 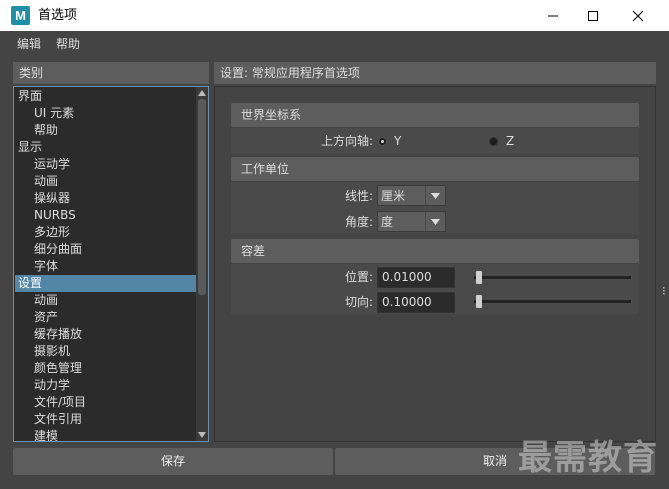 I want to click on tree-item-polygons: 多边形, so click(x=105, y=232).